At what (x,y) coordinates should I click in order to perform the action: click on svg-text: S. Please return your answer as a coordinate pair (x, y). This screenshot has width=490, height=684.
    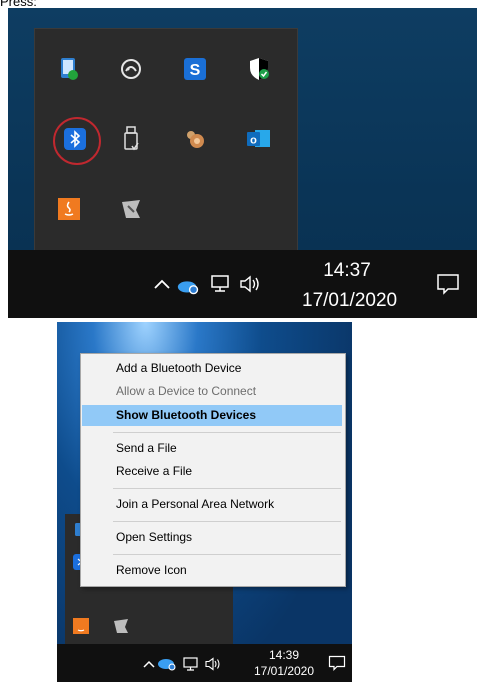
    Looking at the image, I should click on (195, 70).